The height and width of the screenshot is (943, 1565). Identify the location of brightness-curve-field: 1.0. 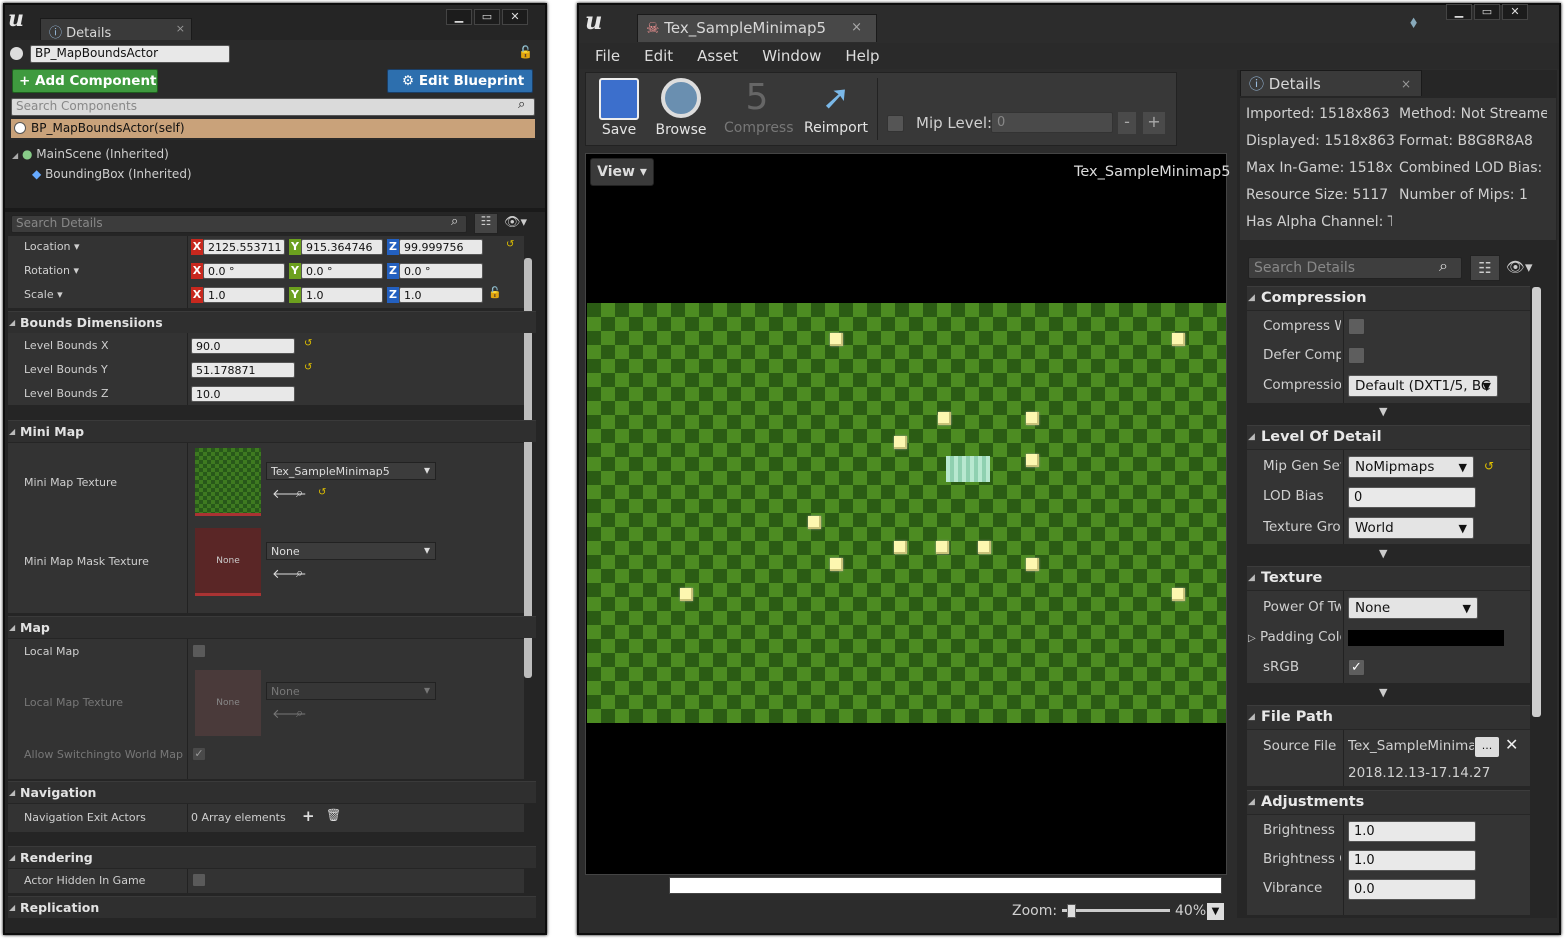
(1412, 860).